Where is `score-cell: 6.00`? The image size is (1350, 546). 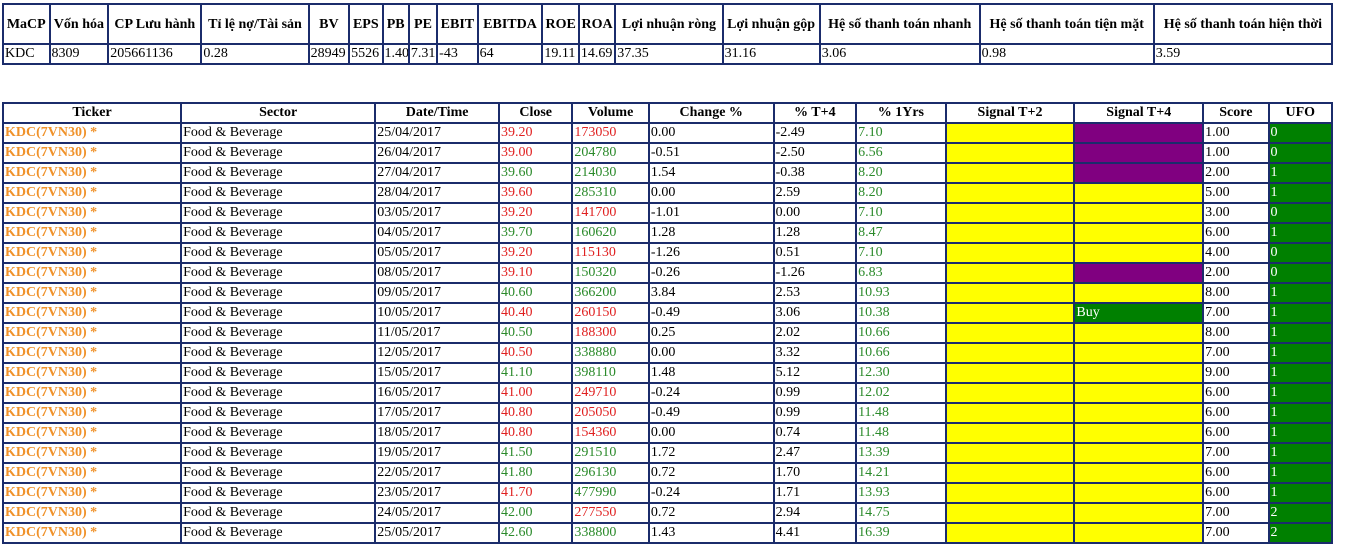 score-cell: 6.00 is located at coordinates (1237, 434).